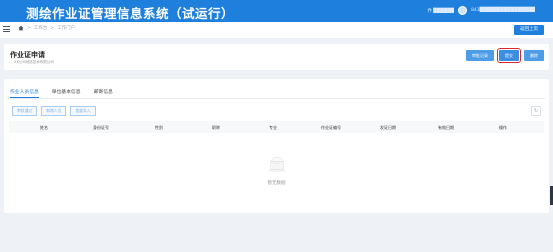 The width and height of the screenshot is (553, 252). I want to click on col-major: 专业, so click(273, 127).